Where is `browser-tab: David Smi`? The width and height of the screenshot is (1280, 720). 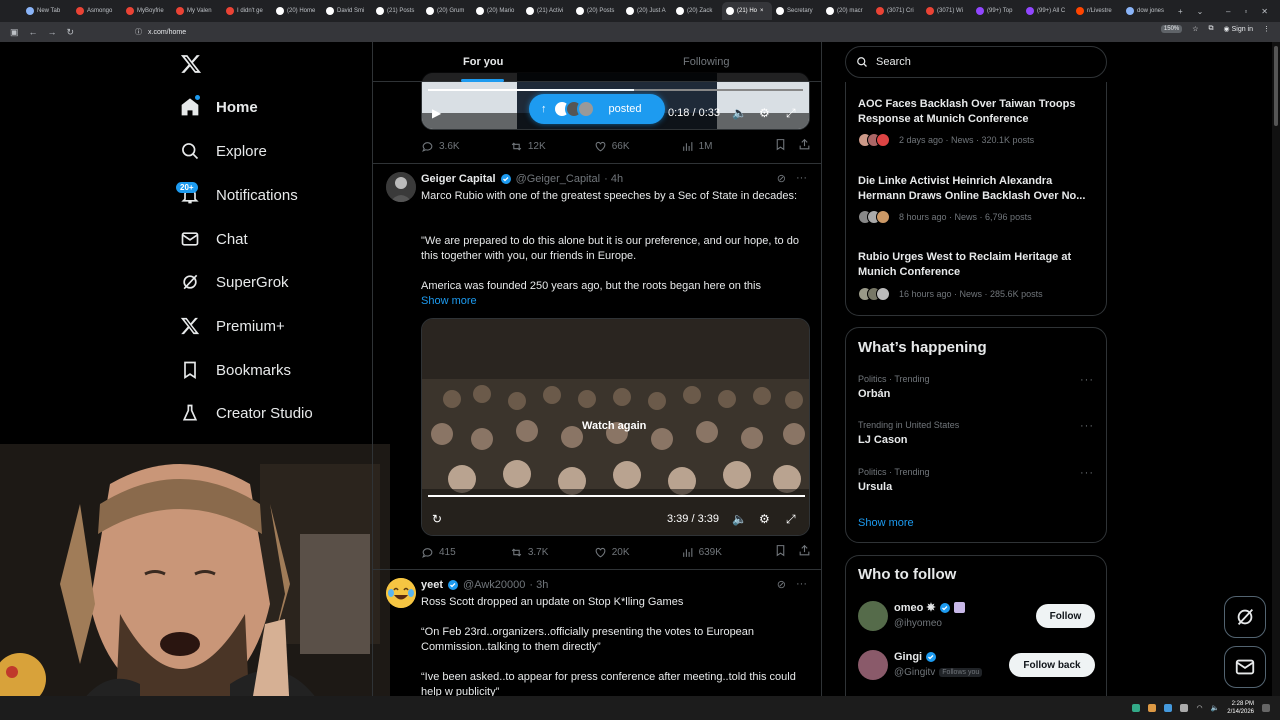 browser-tab: David Smi is located at coordinates (347, 11).